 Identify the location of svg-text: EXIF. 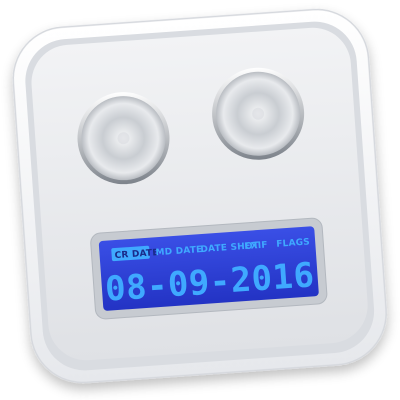
(256, 246).